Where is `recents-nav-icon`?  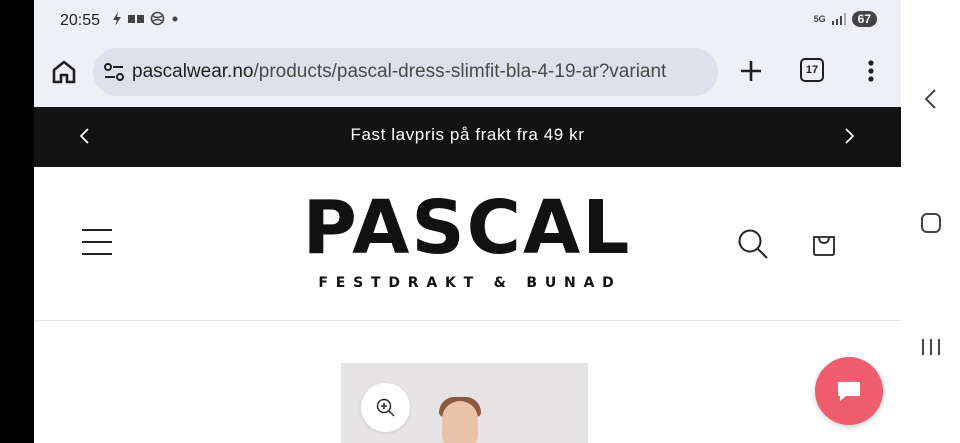 recents-nav-icon is located at coordinates (930, 347).